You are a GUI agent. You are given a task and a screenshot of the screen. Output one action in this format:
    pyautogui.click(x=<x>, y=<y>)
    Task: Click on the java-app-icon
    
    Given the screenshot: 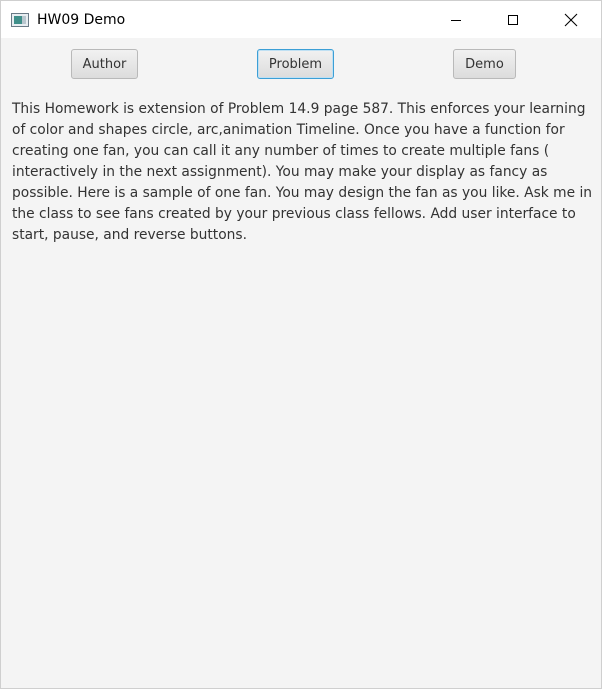 What is the action you would take?
    pyautogui.click(x=20, y=19)
    